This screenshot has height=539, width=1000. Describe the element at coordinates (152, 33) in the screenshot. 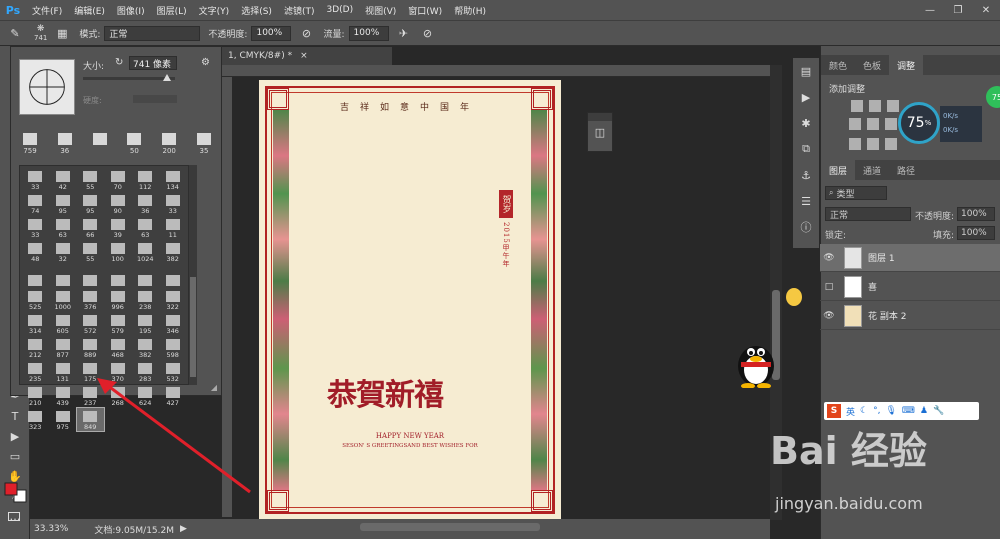

I see `mode-select: 正常` at that location.